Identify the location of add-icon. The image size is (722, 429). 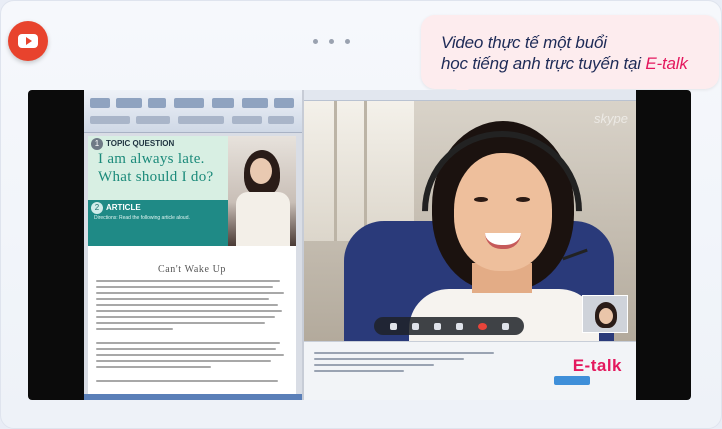
(459, 326).